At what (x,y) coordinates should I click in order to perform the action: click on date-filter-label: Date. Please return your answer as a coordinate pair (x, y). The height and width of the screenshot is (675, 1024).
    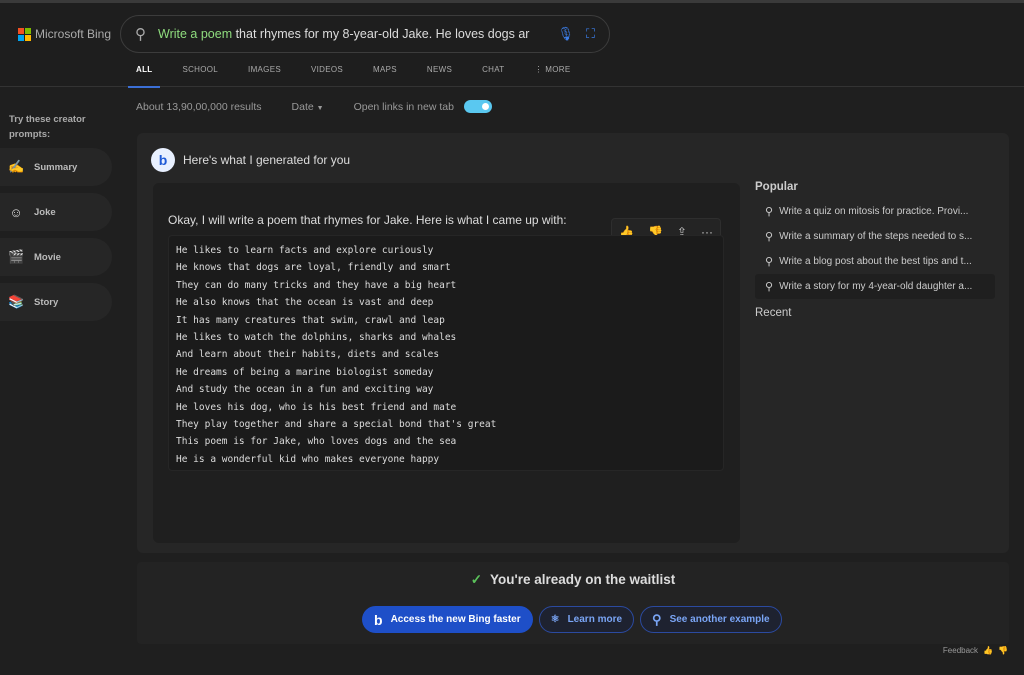
    Looking at the image, I should click on (302, 106).